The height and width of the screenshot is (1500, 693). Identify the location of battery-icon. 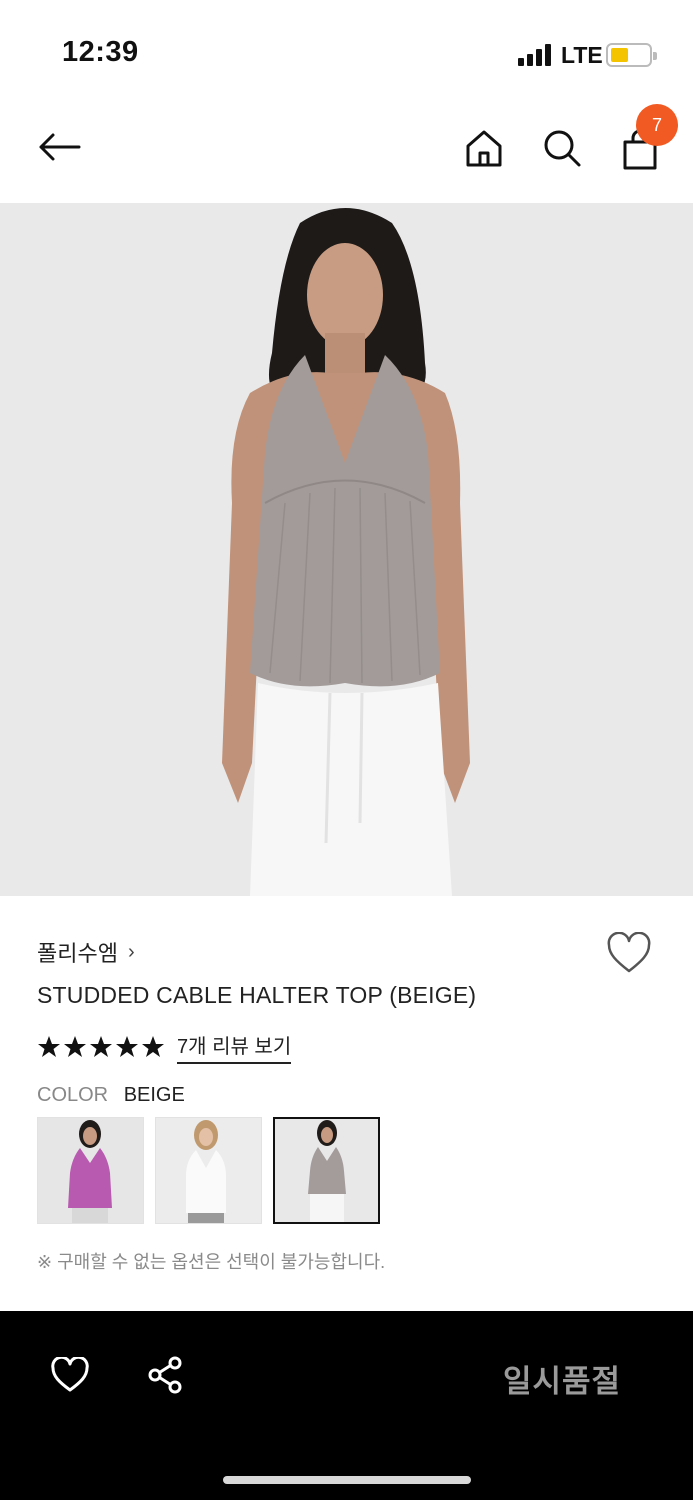
(631, 55).